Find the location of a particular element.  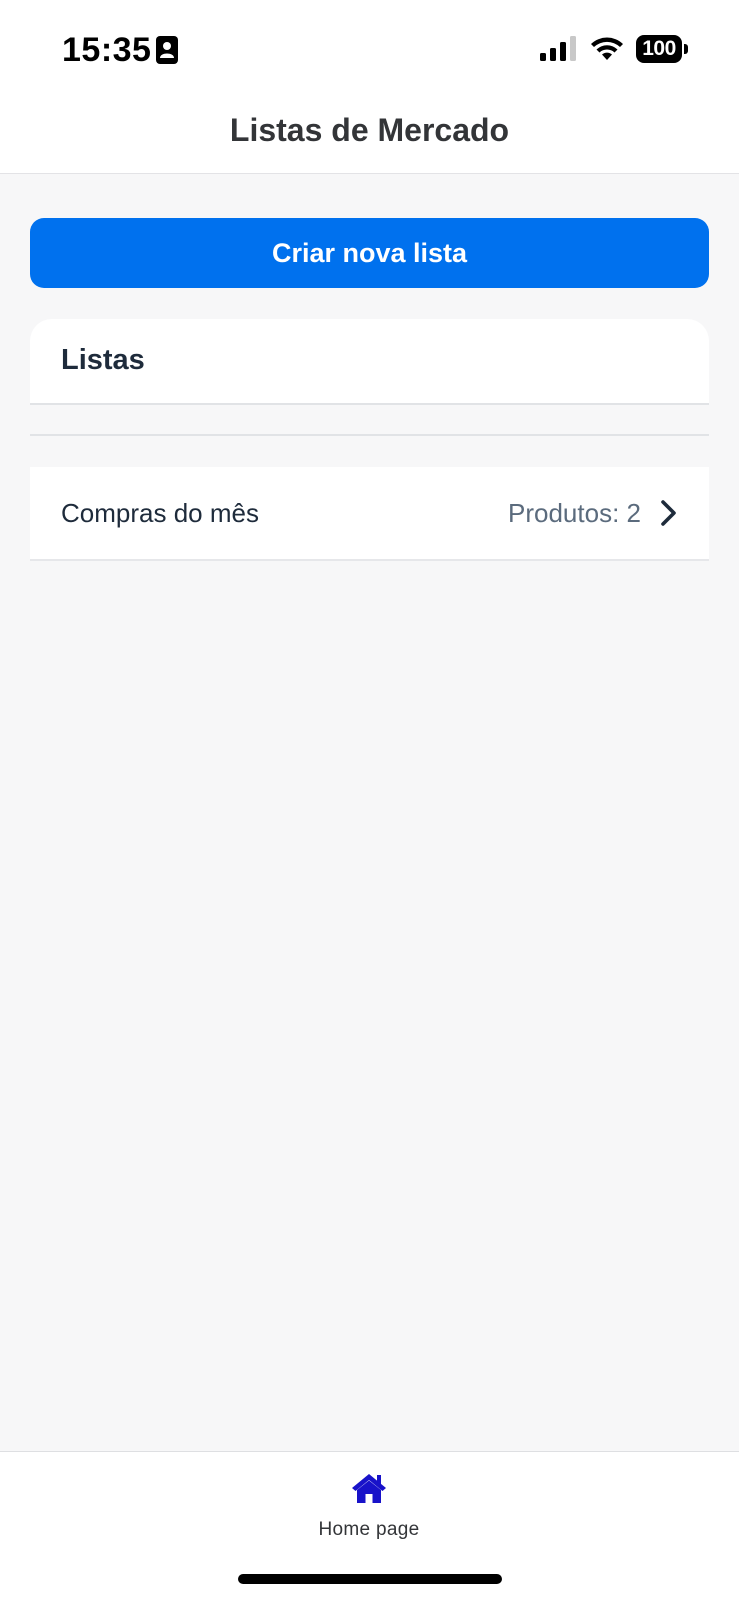

status-bar: 15:35 100 is located at coordinates (369, 46).